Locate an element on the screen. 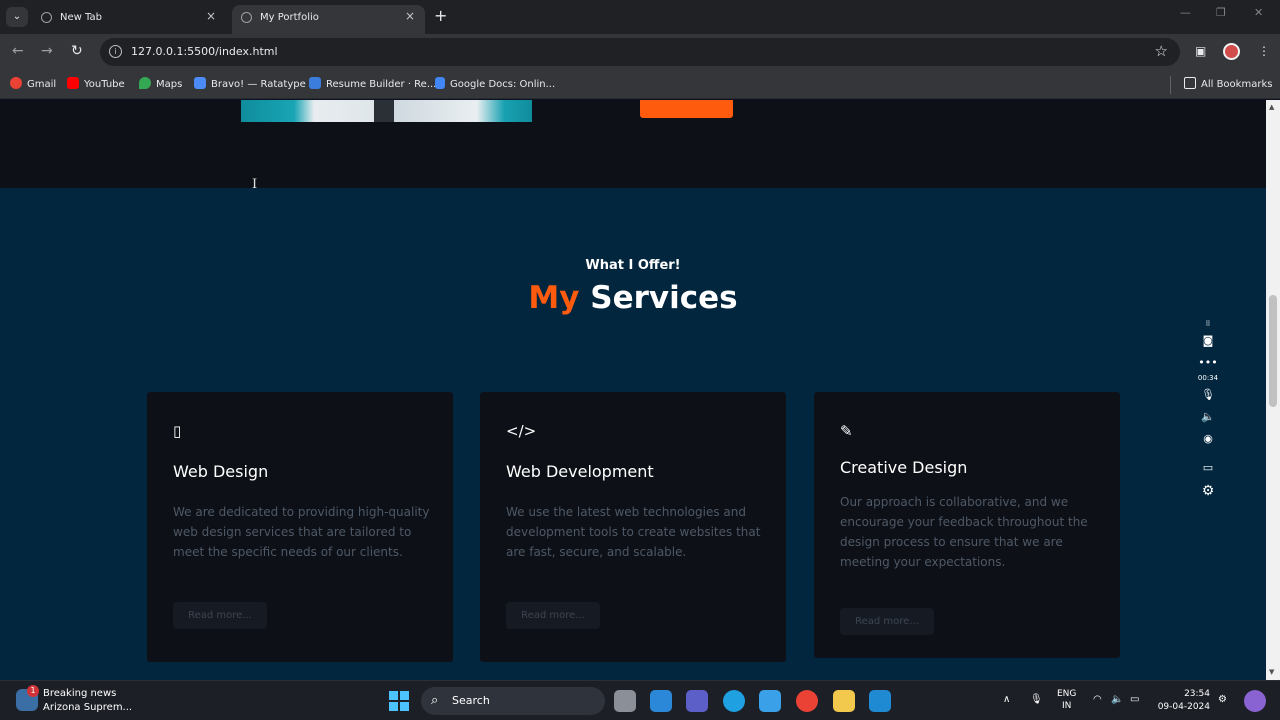 The height and width of the screenshot is (720, 1280). file-explorer-alt-icon is located at coordinates (625, 701).